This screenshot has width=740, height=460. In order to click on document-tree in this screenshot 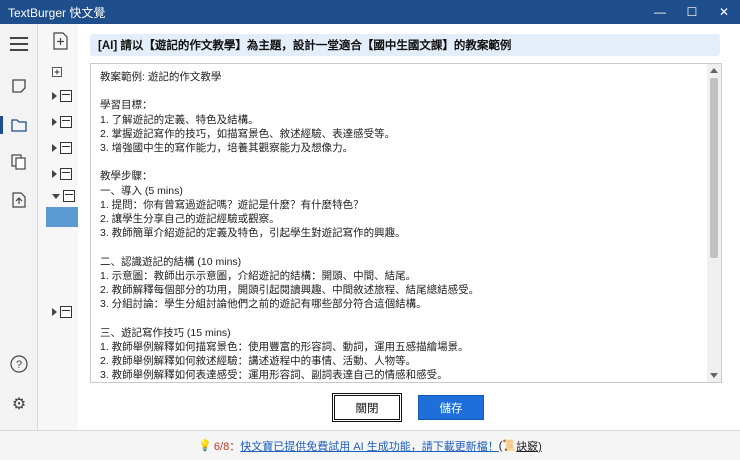, I will do `click(58, 227)`.